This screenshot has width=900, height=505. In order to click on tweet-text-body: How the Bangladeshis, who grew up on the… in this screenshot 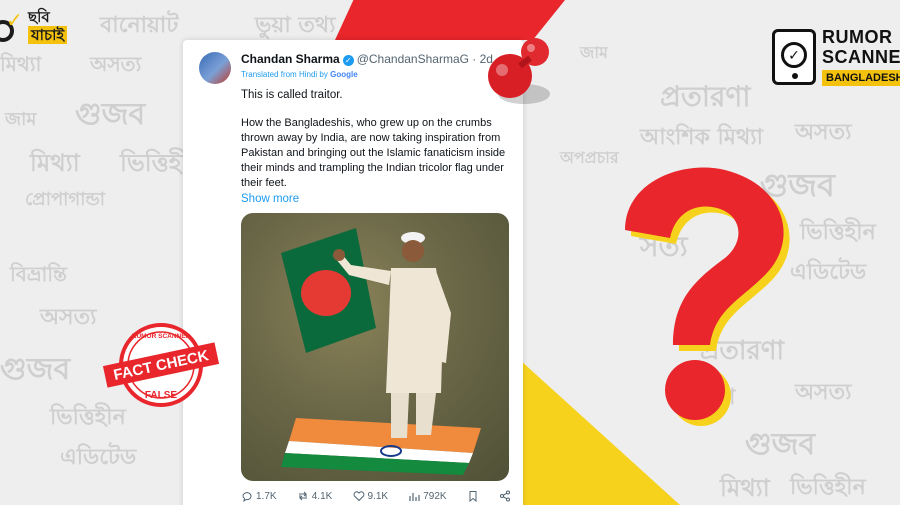, I will do `click(373, 153)`.